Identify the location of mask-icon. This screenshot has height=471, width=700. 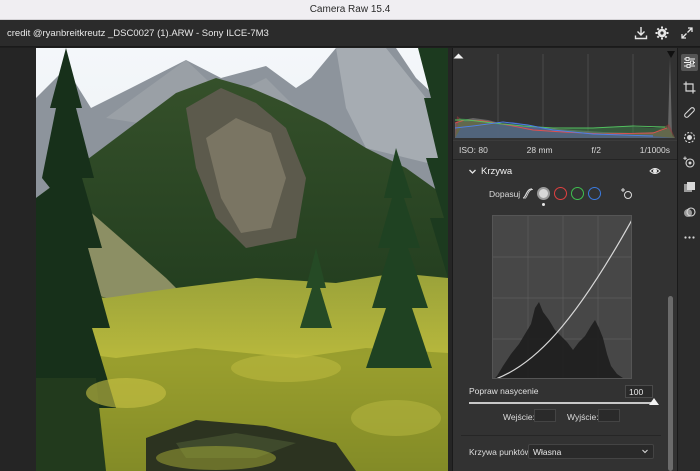
(689, 137).